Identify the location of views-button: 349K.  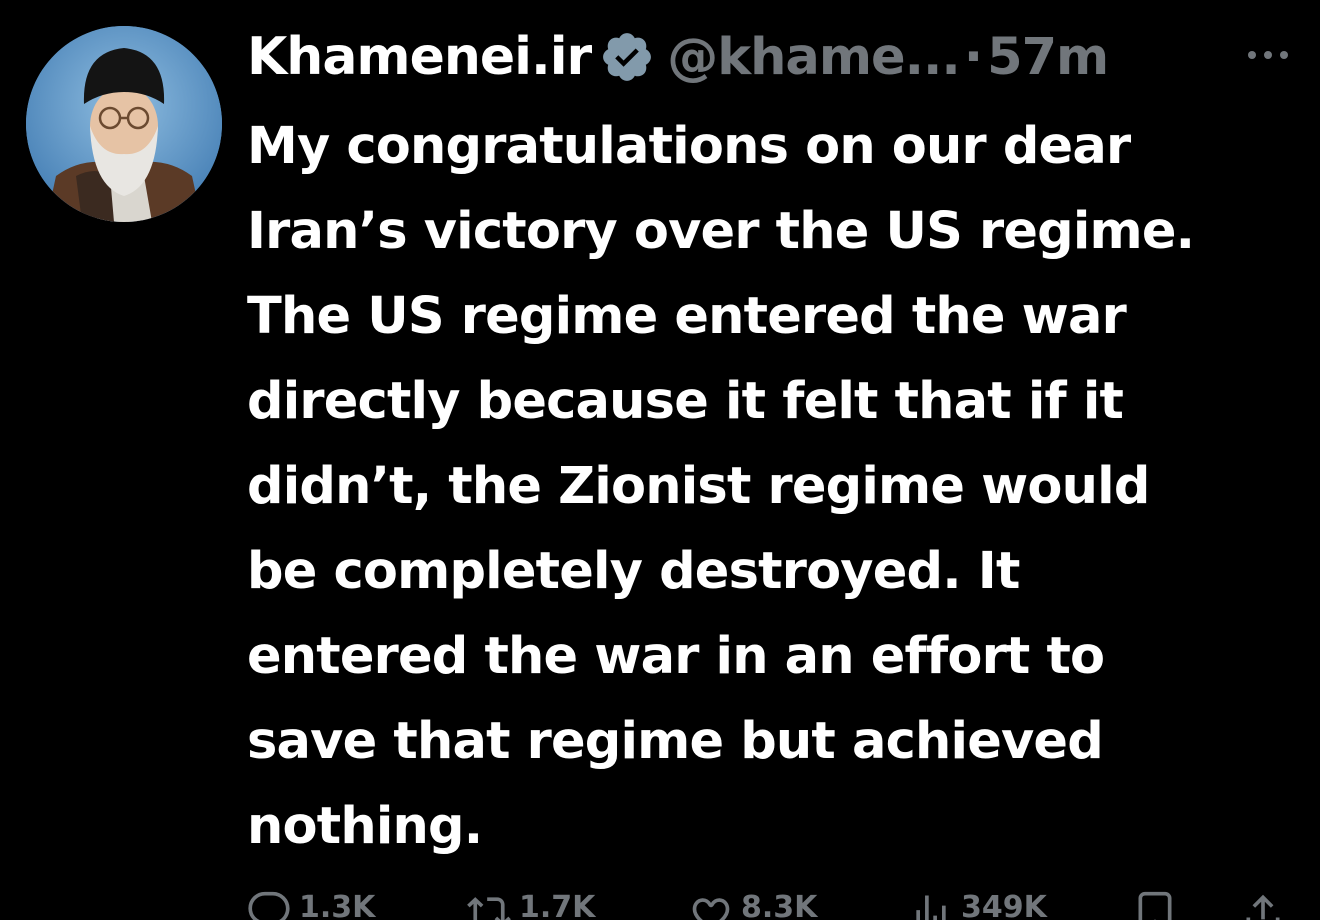
(978, 905).